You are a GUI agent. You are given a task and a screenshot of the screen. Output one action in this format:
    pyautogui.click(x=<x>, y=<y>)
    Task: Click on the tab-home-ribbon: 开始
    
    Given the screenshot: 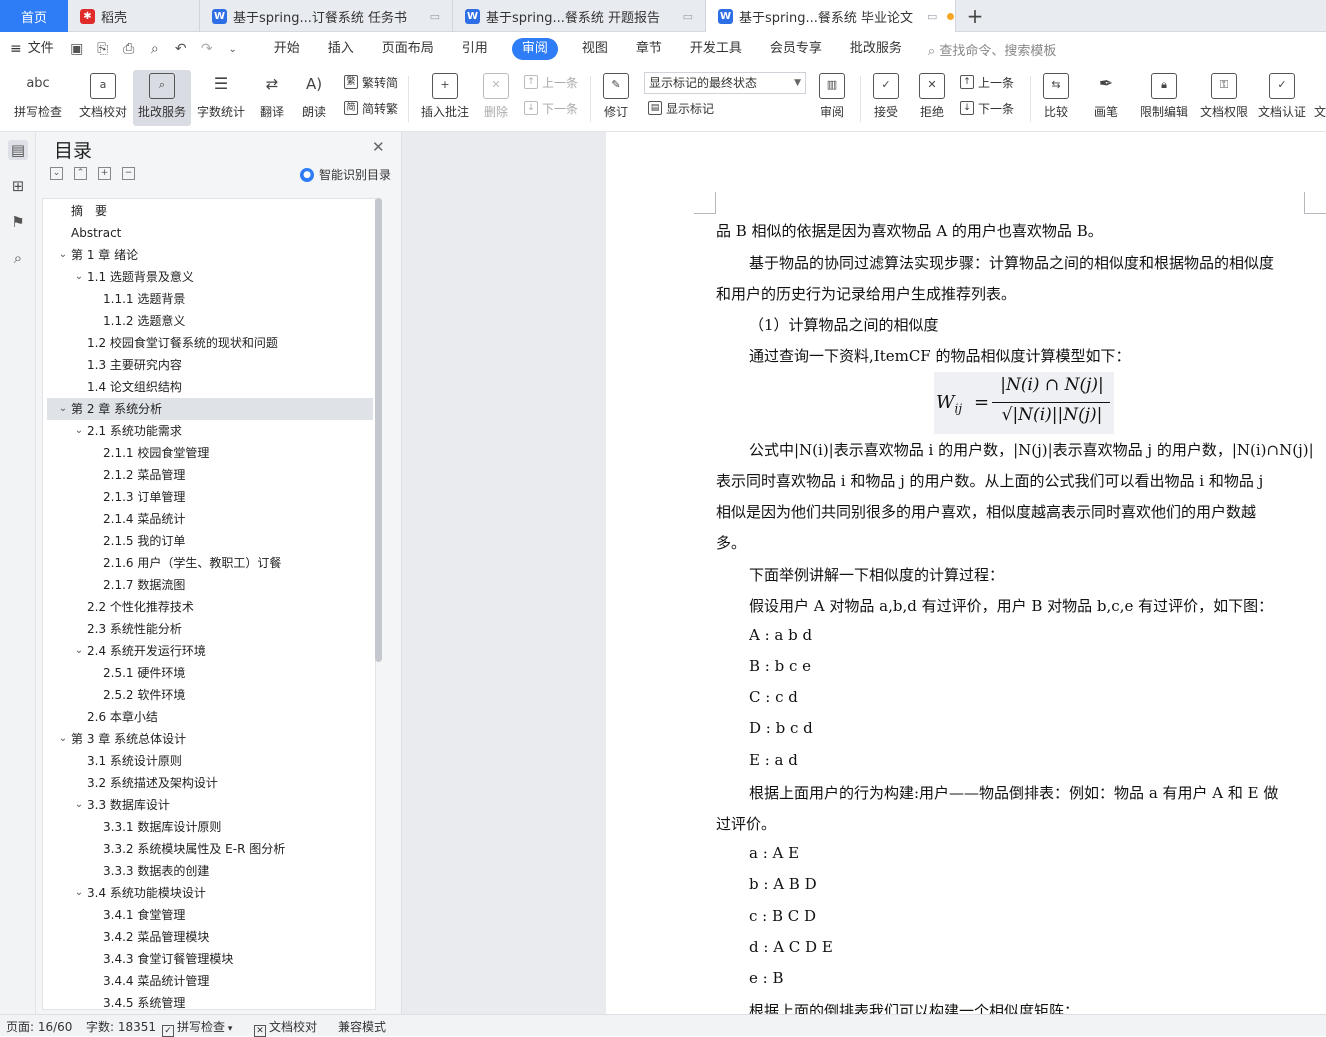 What is the action you would take?
    pyautogui.click(x=287, y=49)
    